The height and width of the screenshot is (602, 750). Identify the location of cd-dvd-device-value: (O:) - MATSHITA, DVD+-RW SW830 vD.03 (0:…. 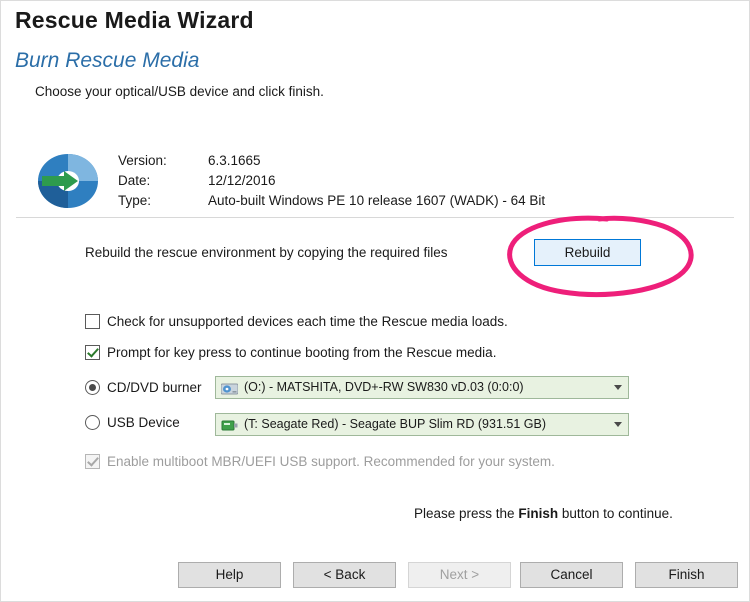
(384, 387).